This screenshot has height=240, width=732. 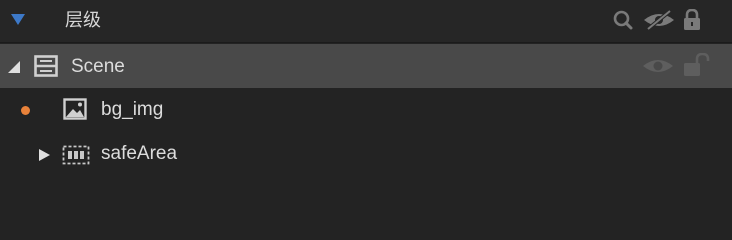 What do you see at coordinates (25, 110) in the screenshot?
I see `modified-dot-icon` at bounding box center [25, 110].